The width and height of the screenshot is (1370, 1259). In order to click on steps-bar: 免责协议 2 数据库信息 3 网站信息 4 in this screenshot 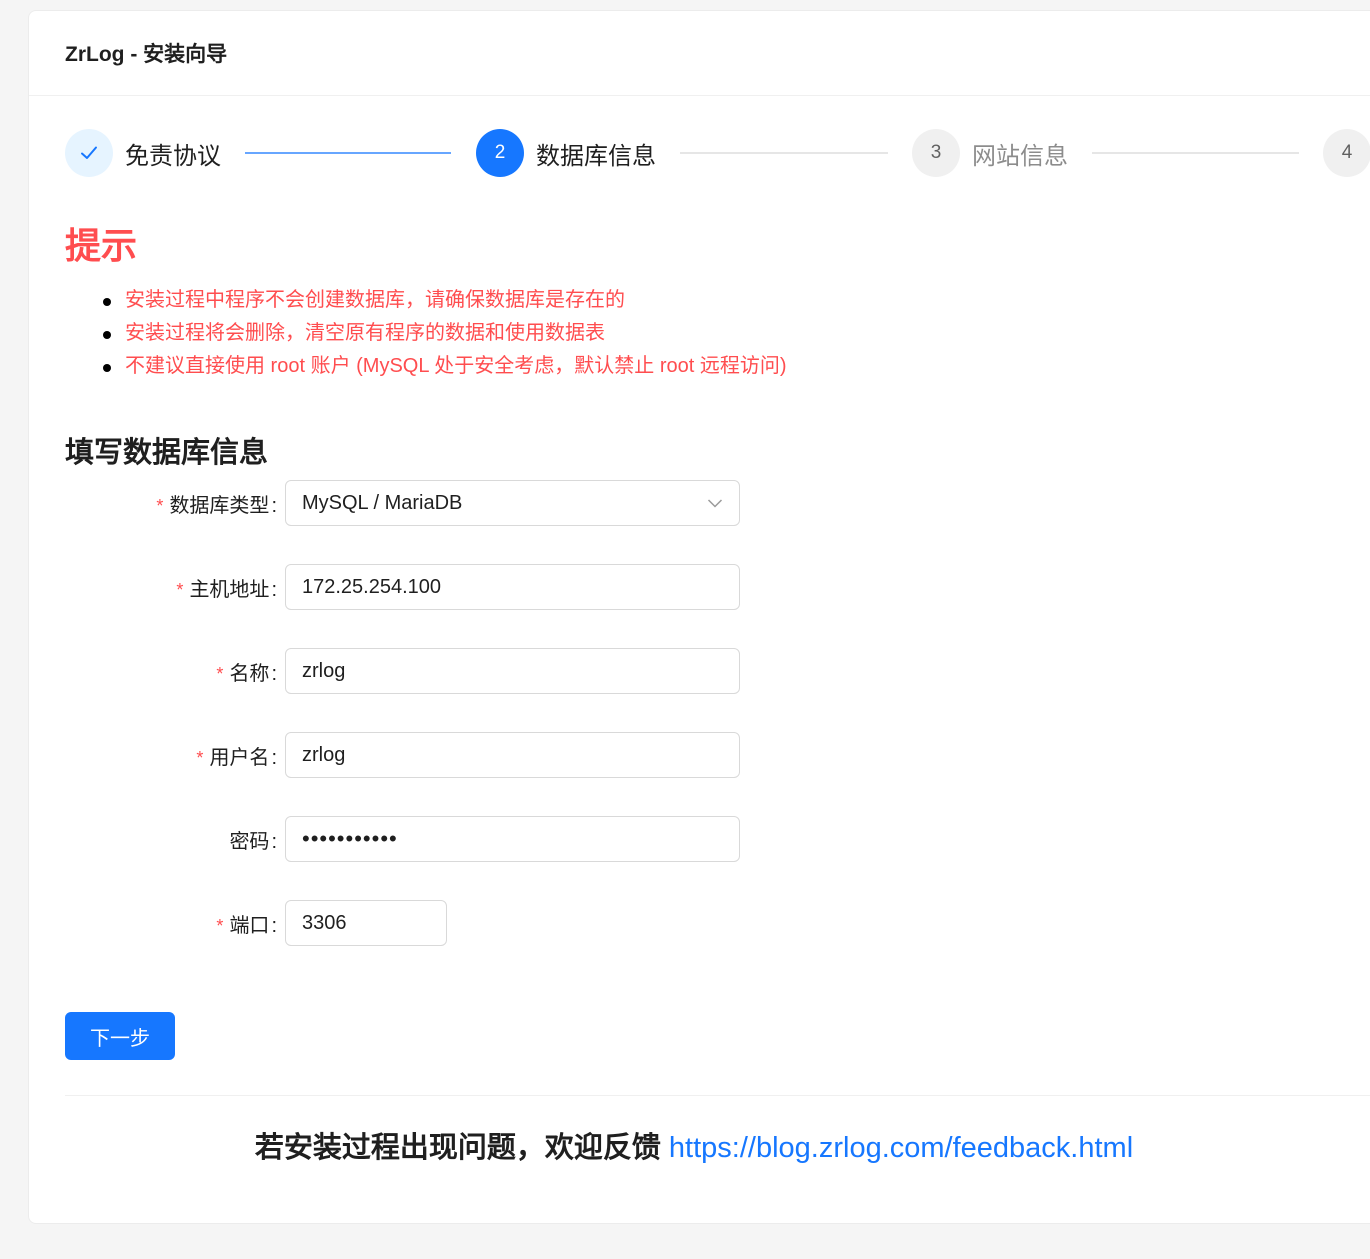, I will do `click(717, 153)`.